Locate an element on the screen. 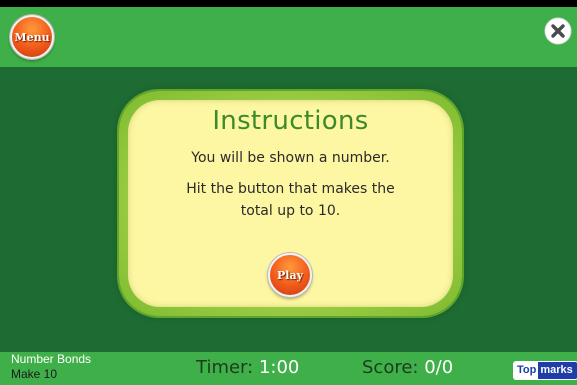 This screenshot has width=577, height=385. topmarks-logo: Top marks is located at coordinates (545, 370).